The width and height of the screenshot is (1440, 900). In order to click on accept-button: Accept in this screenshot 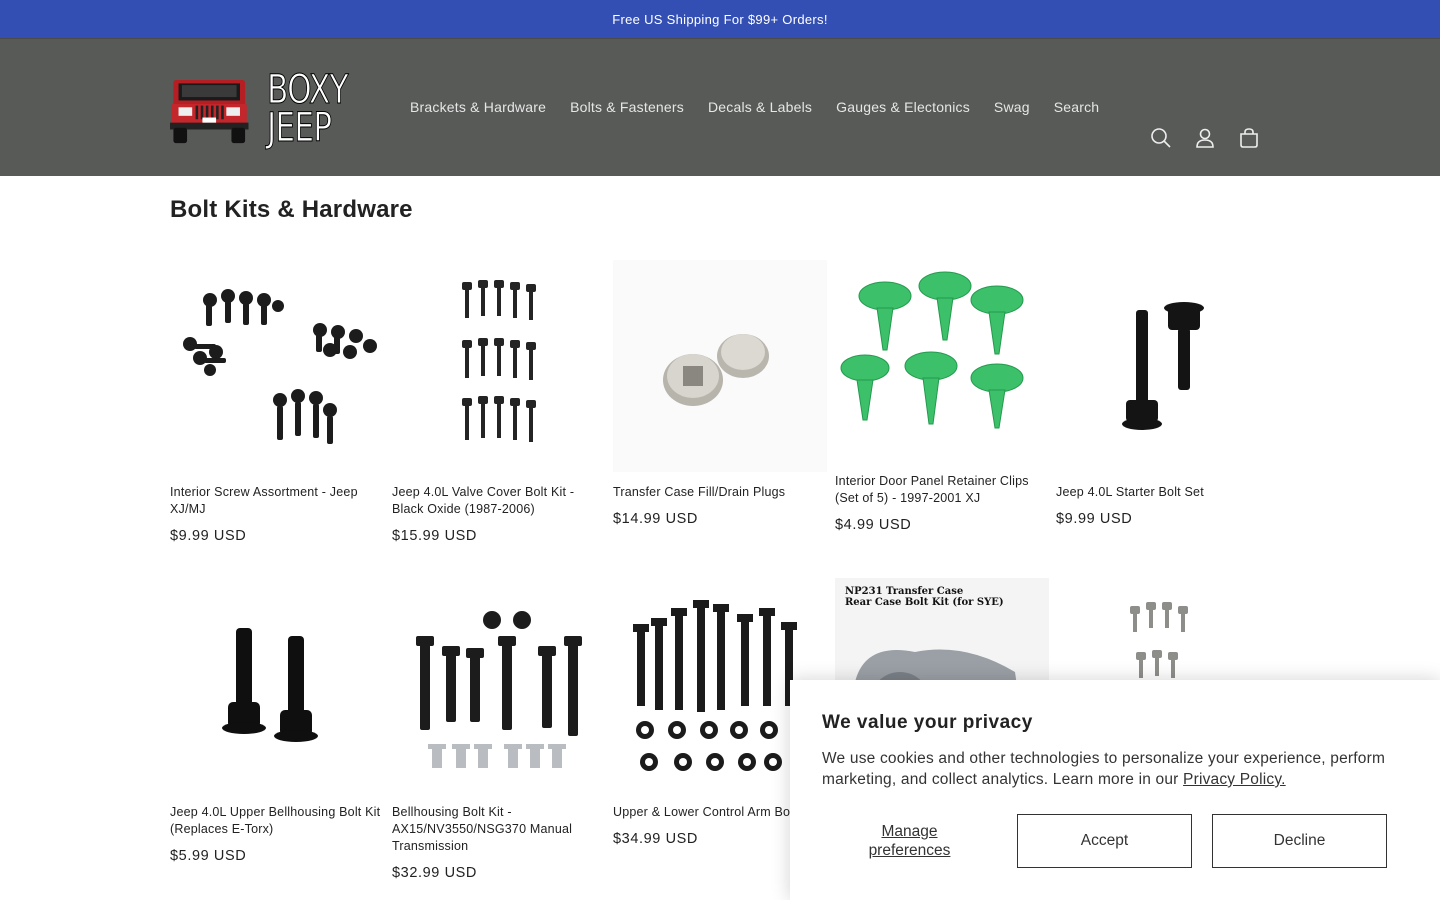, I will do `click(1104, 841)`.